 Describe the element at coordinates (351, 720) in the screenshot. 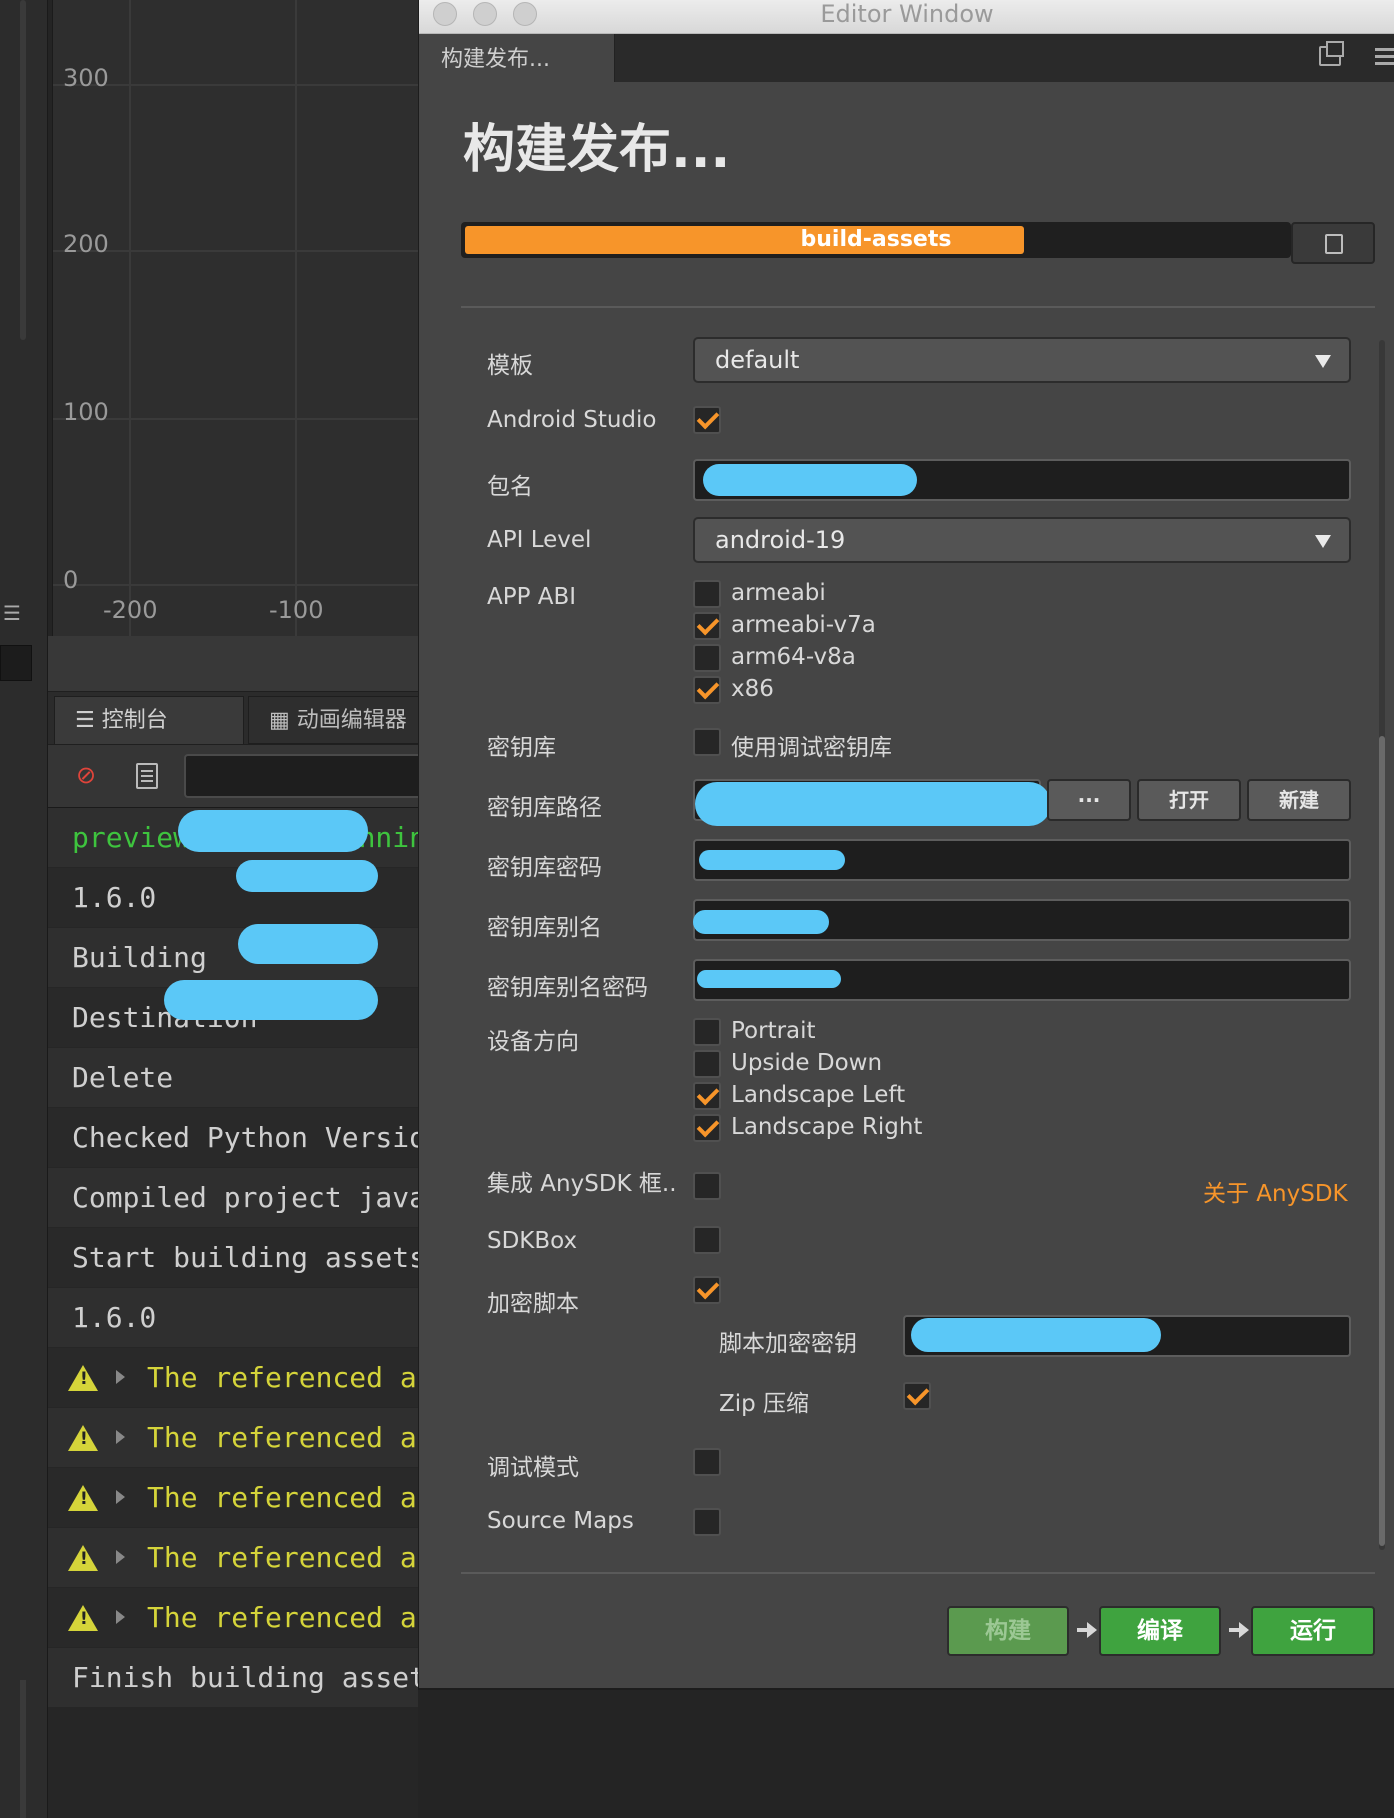

I see `tab-animation-editor-label: 动画编辑器` at that location.